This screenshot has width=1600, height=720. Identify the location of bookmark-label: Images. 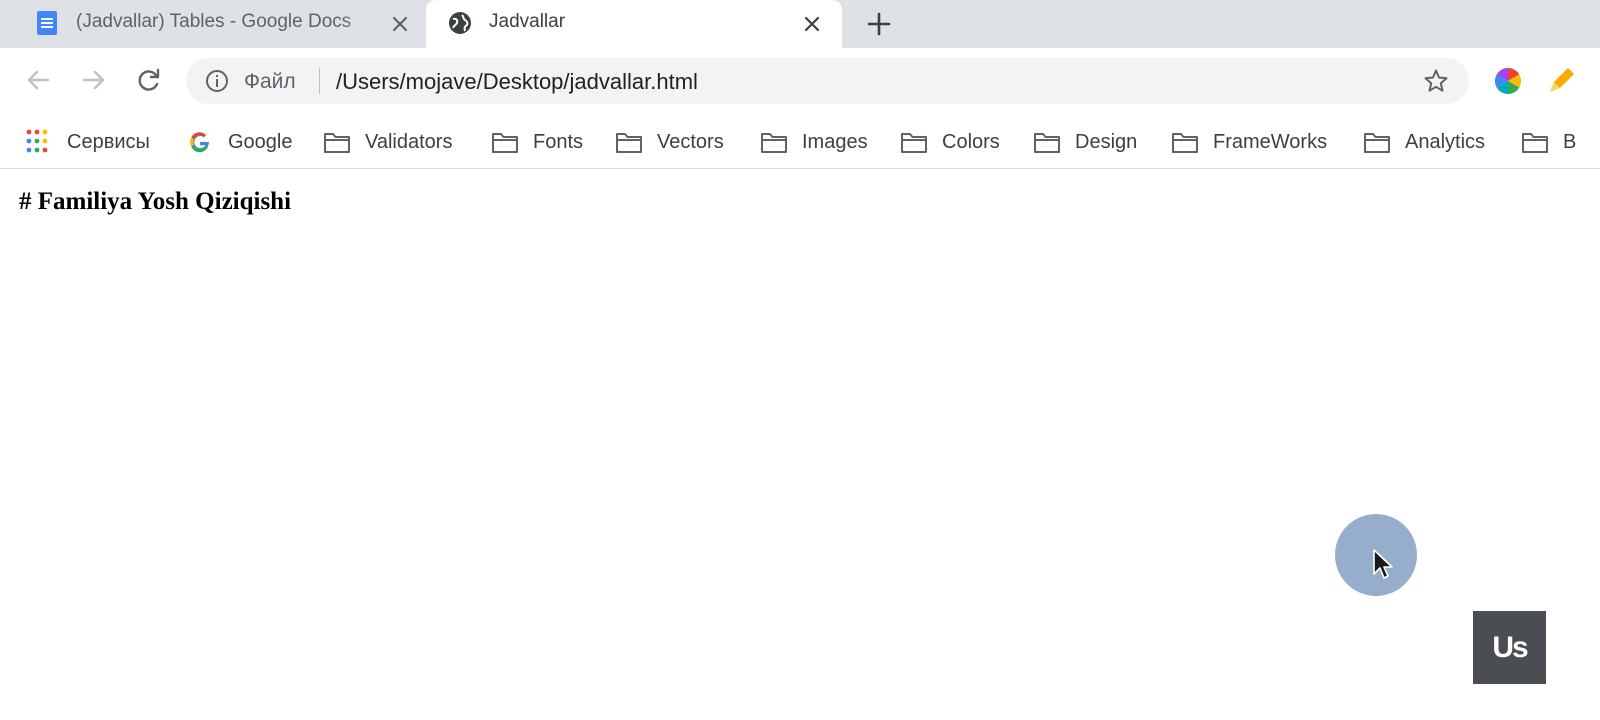
(835, 141).